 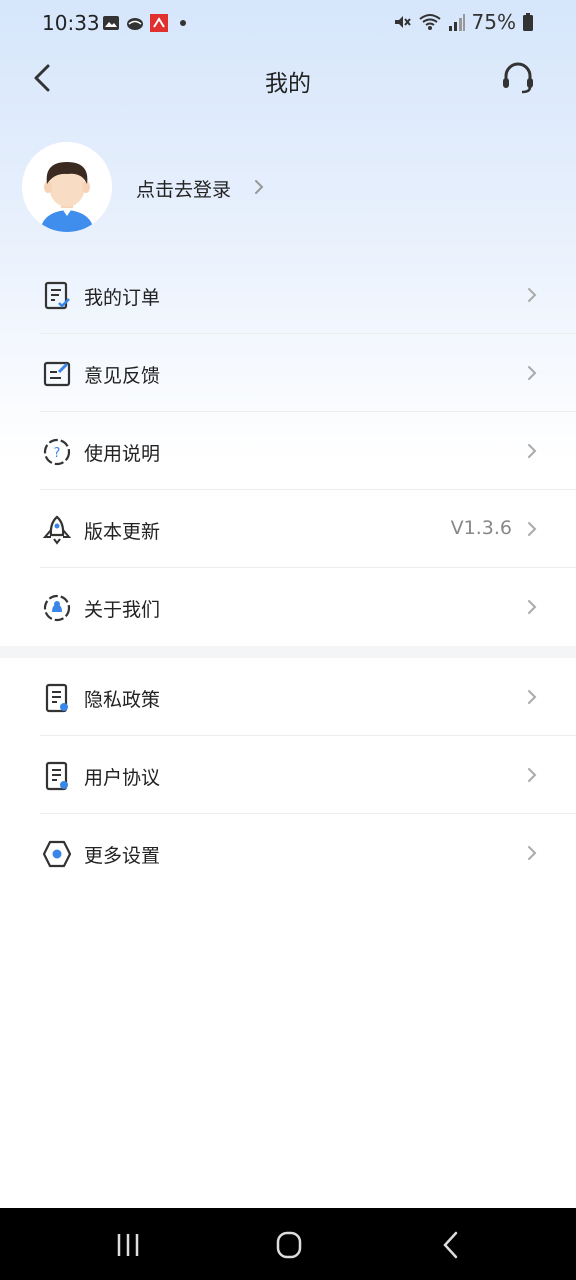 I want to click on app-header: 我的, so click(x=288, y=78).